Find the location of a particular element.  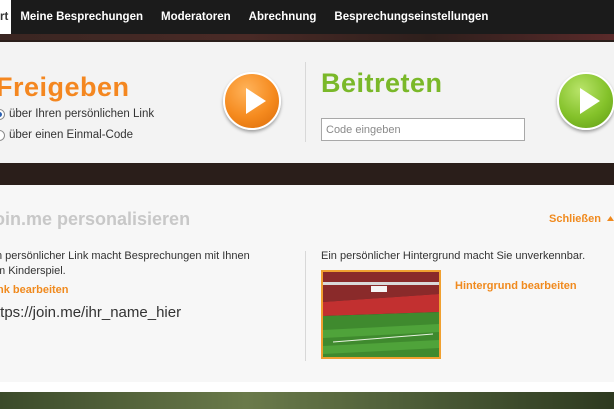

close-link-label: Schließen is located at coordinates (575, 219).